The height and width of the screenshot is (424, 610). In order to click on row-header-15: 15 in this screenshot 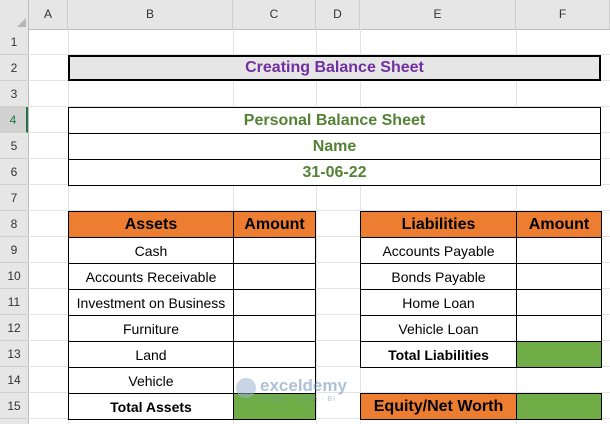, I will do `click(14, 406)`.